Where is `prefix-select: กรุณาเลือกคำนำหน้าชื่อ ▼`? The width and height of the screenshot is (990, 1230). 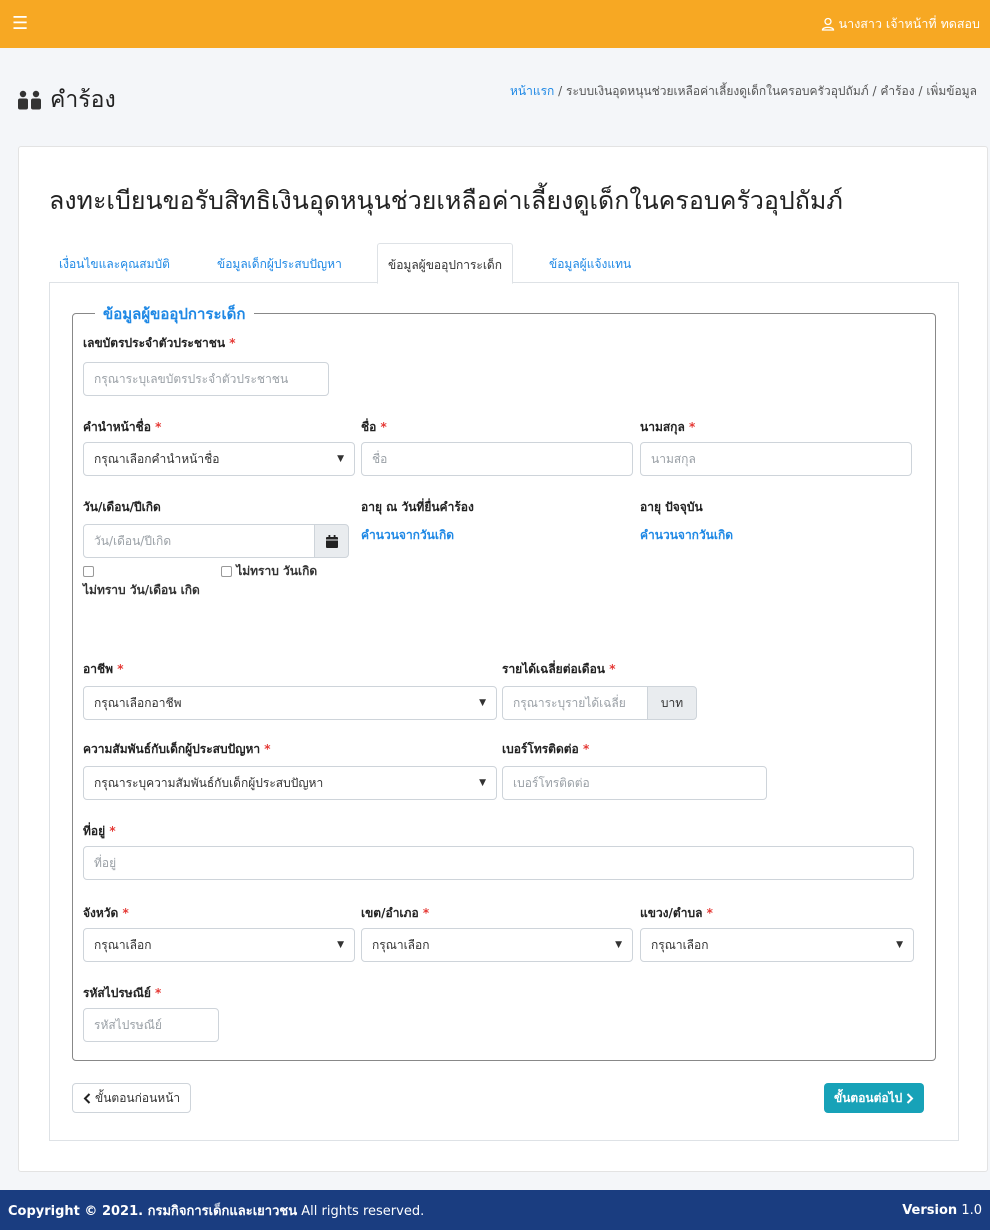
prefix-select: กรุณาเลือกคำนำหน้าชื่อ ▼ is located at coordinates (219, 459).